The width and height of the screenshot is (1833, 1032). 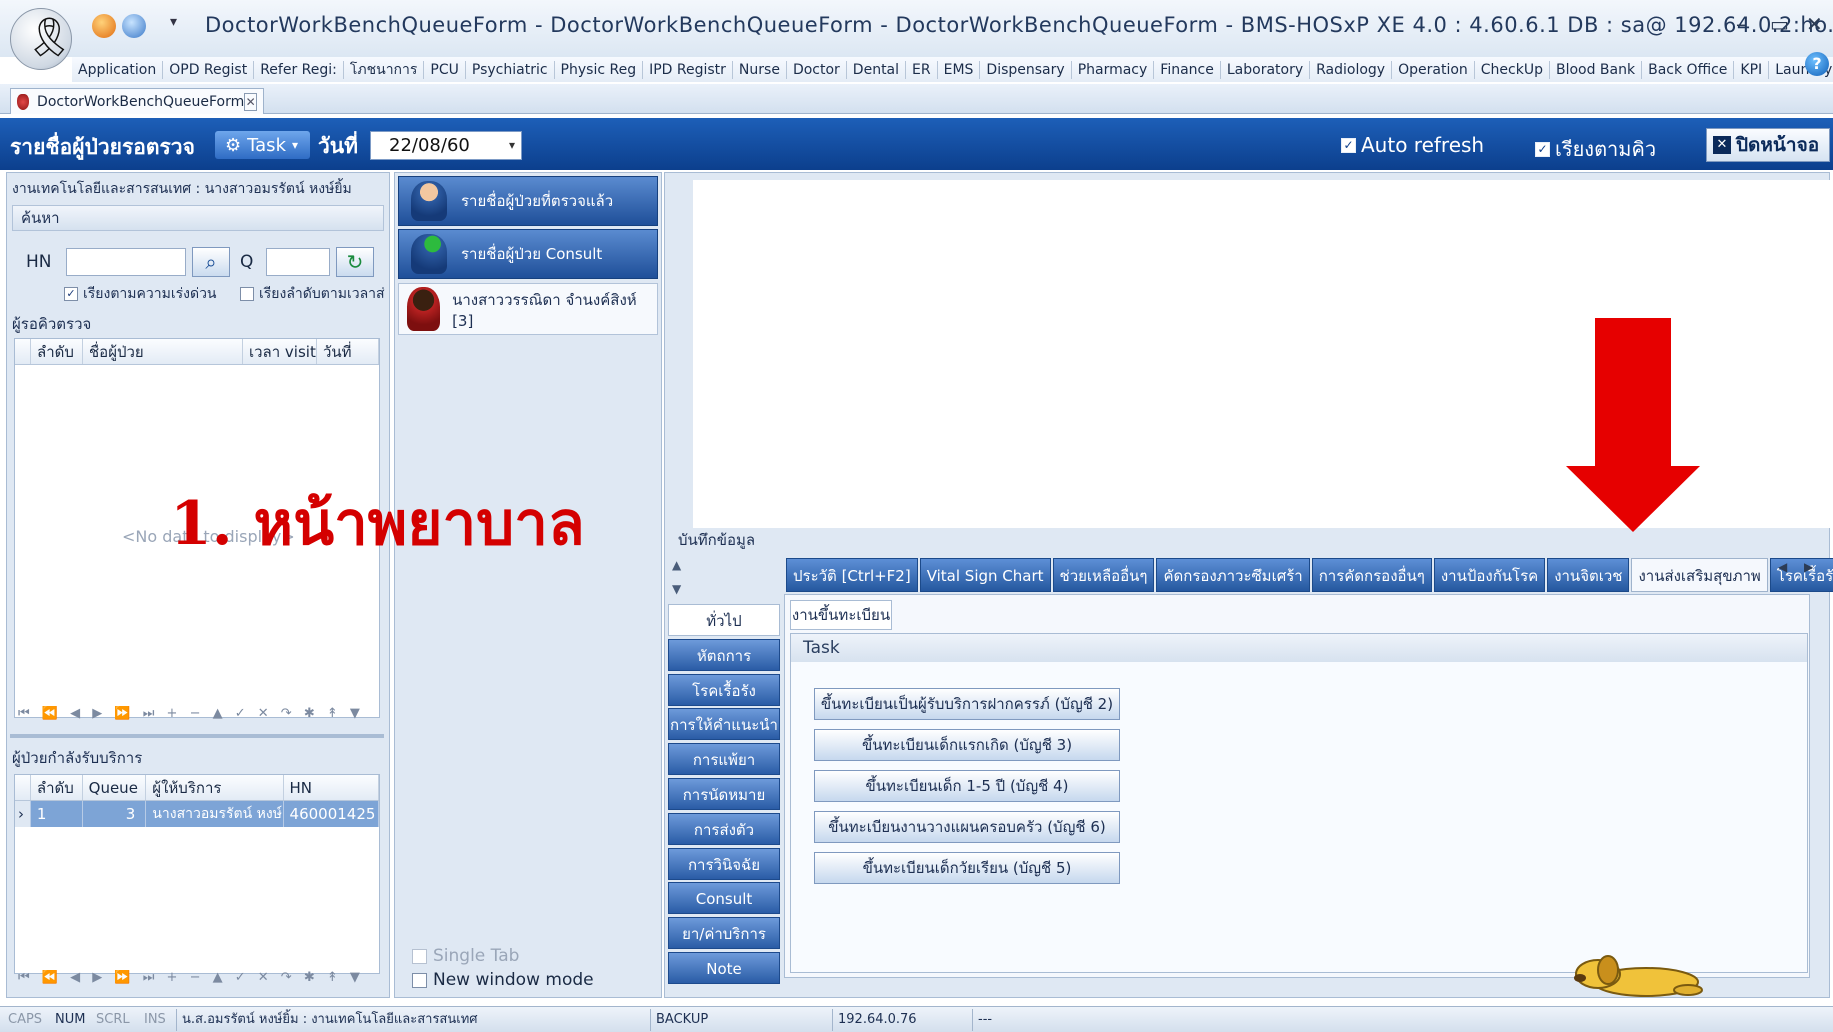 I want to click on tab-scroll-right-icon: ▶, so click(x=1808, y=567).